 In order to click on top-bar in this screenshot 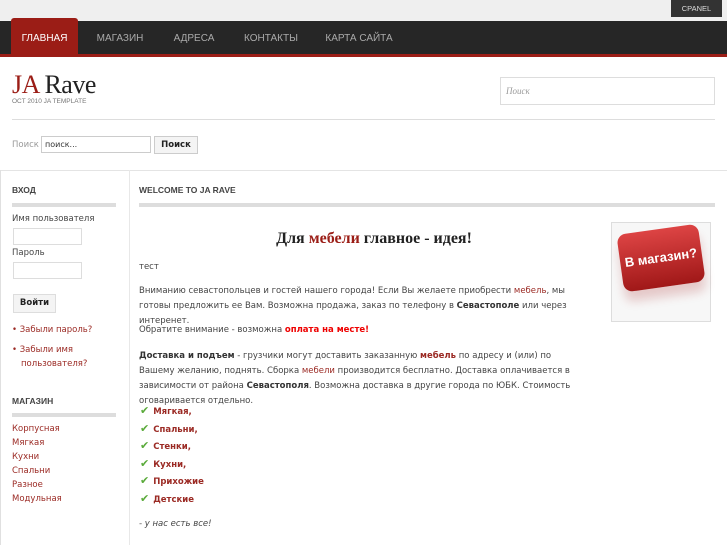, I will do `click(363, 10)`.